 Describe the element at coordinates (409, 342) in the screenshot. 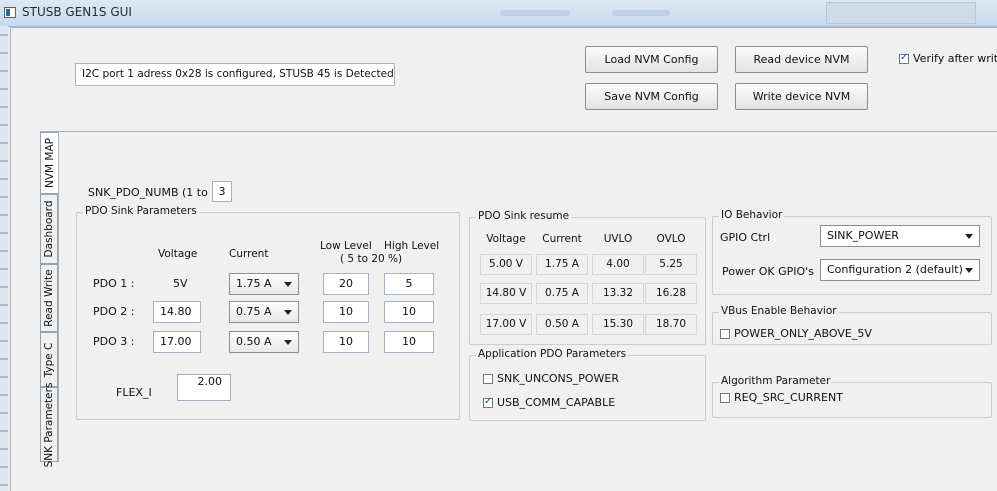

I see `pdo-3-high-level-input: 10` at that location.